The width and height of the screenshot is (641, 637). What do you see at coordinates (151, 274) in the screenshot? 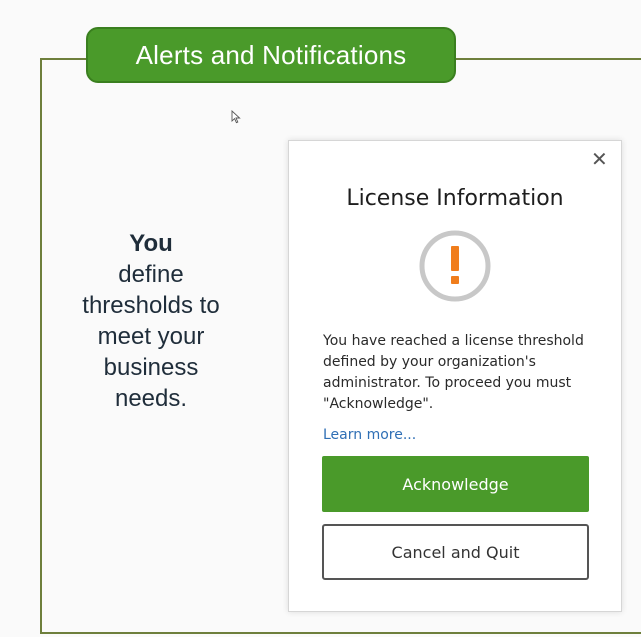
I see `tagline-line: define` at bounding box center [151, 274].